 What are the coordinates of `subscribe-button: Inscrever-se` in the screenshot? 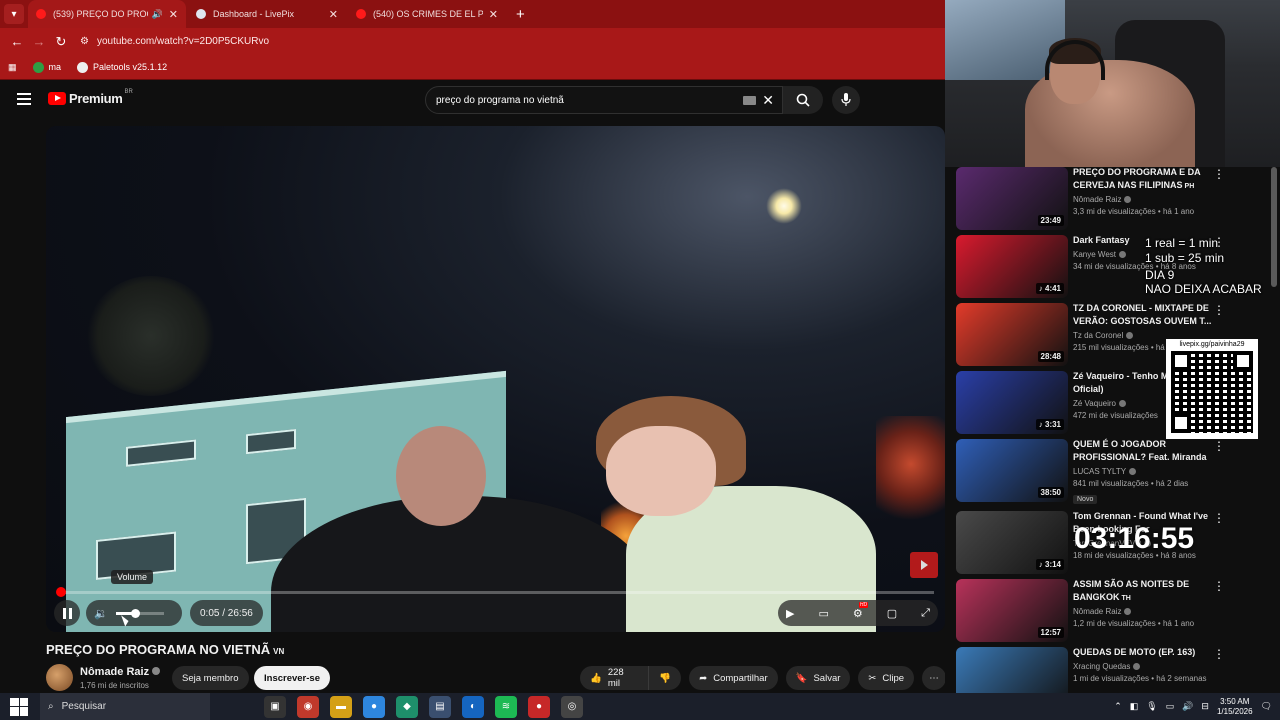 It's located at (292, 678).